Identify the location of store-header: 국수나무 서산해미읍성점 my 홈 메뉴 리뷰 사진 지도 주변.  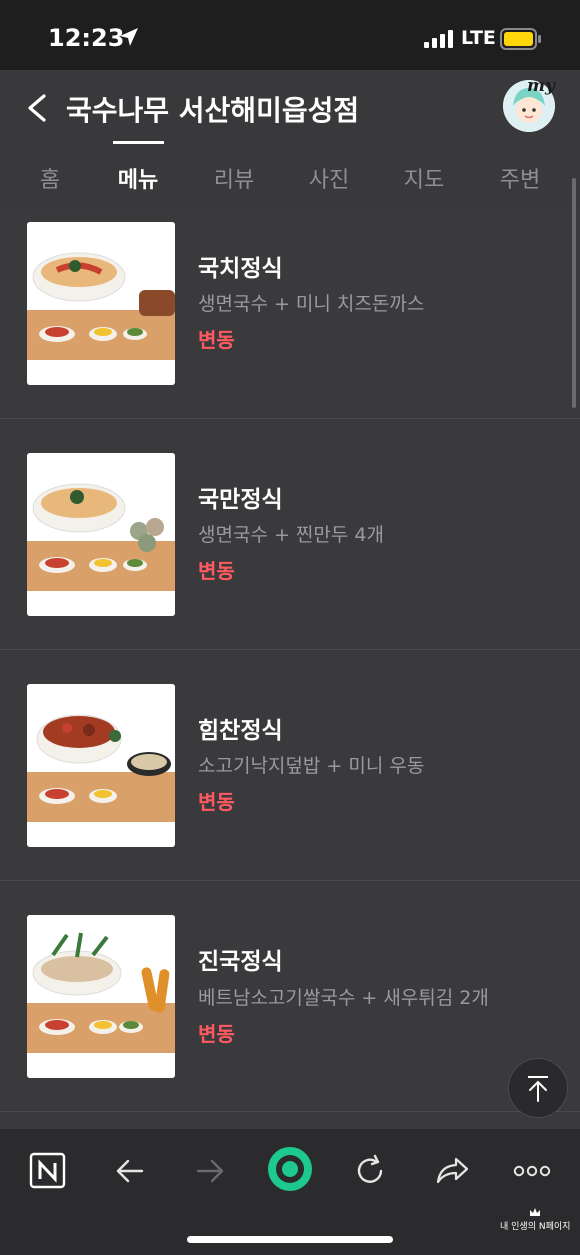
(290, 141).